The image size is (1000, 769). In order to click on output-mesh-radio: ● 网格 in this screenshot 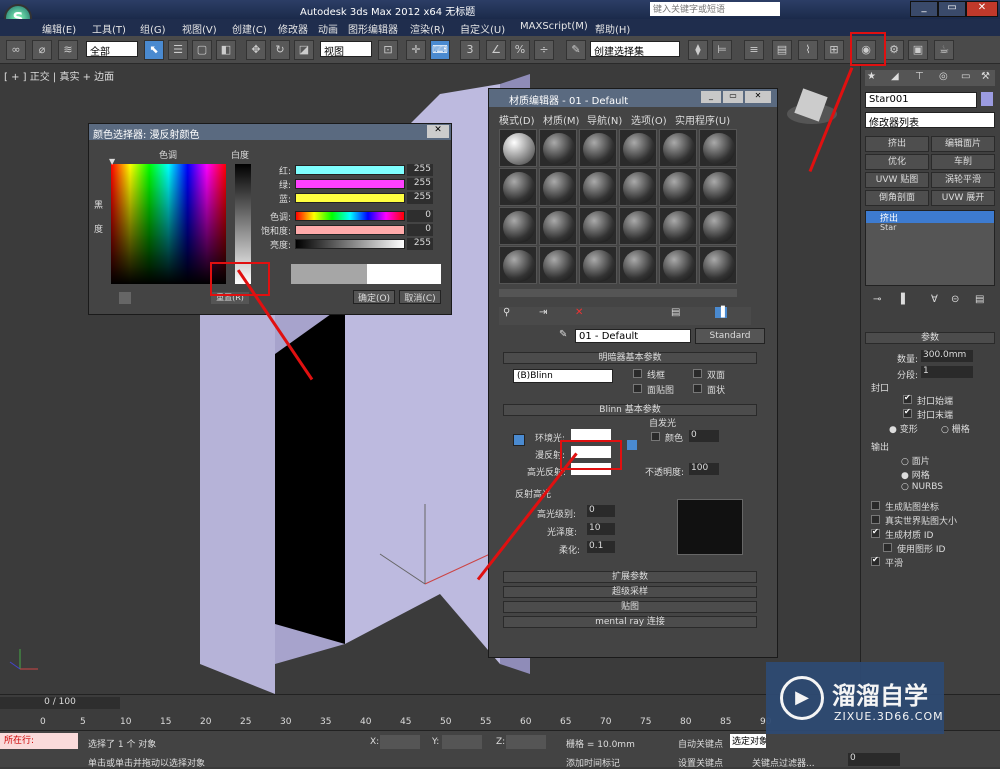, I will do `click(915, 474)`.